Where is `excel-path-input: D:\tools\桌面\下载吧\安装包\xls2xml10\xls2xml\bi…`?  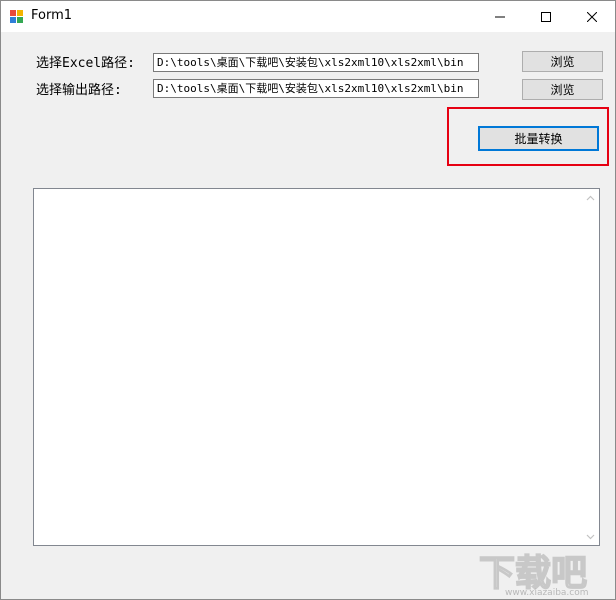
excel-path-input: D:\tools\桌面\下载吧\安装包\xls2xml10\xls2xml\bi… is located at coordinates (316, 62).